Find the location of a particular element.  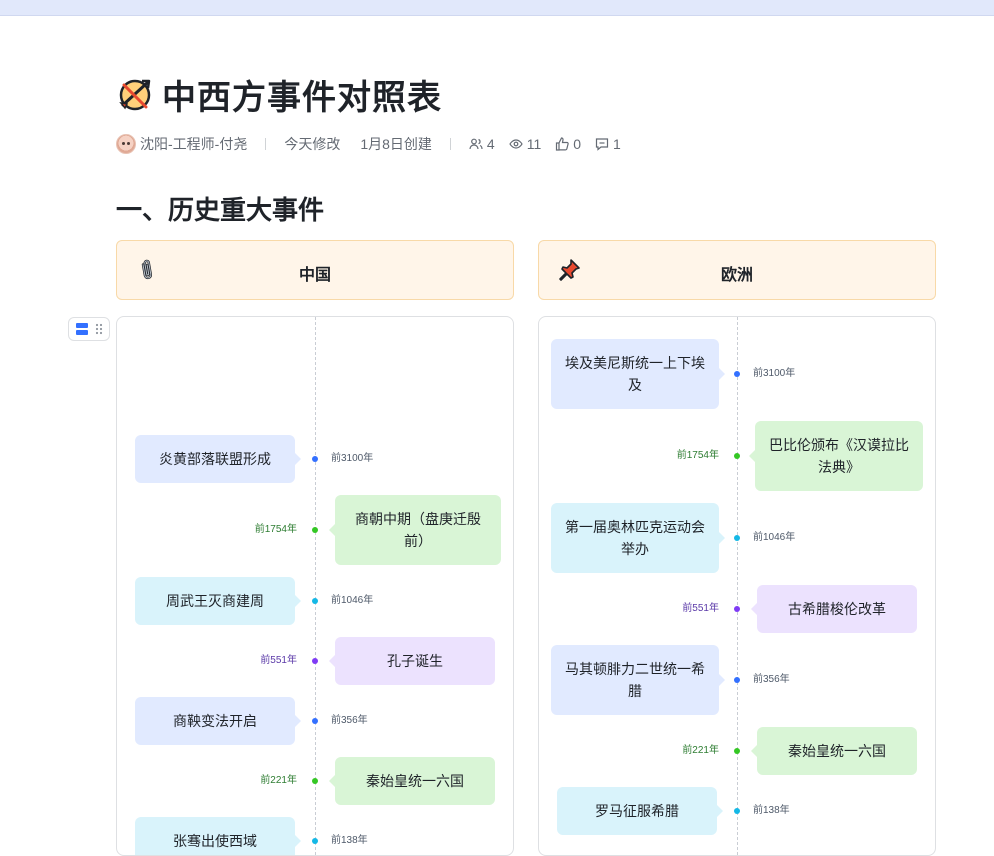

timeline-event-card: 马其顿腓力二世统一希腊 is located at coordinates (638, 680).